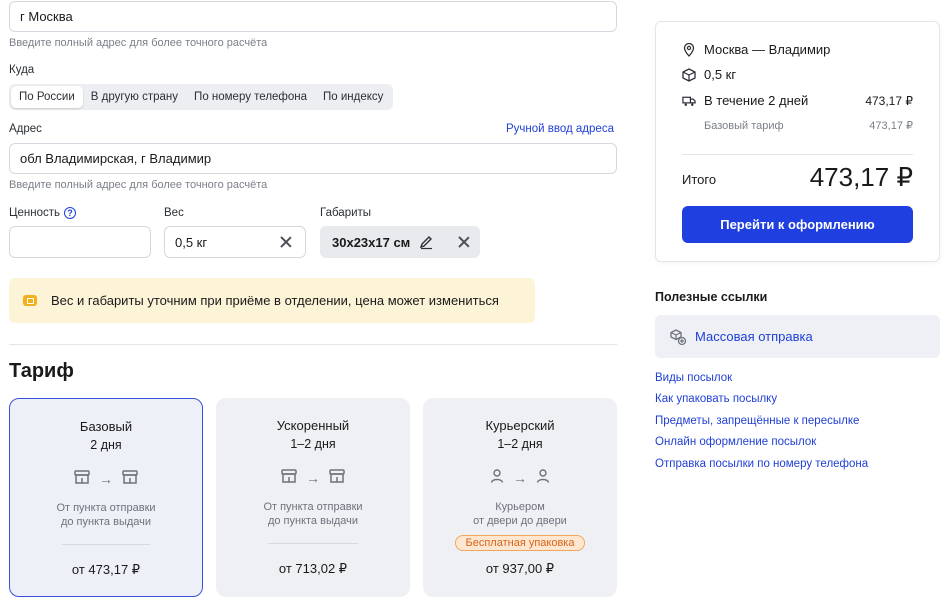 Image resolution: width=947 pixels, height=601 pixels. I want to click on tariff-desc-line2: от двери до двери, so click(520, 521).